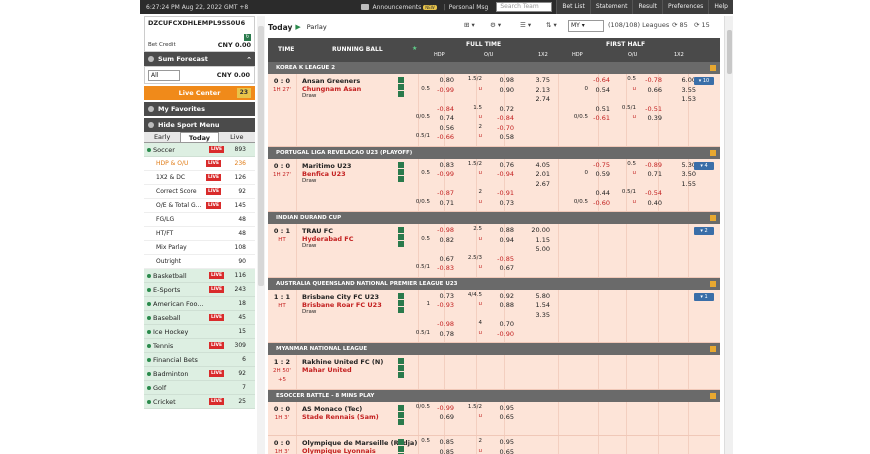 The height and width of the screenshot is (454, 870). I want to click on play-icon: ▶, so click(297, 27).